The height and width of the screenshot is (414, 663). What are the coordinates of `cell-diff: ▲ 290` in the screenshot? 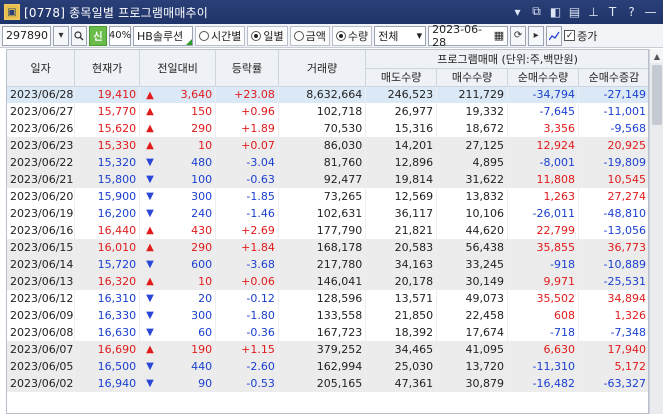 It's located at (178, 247).